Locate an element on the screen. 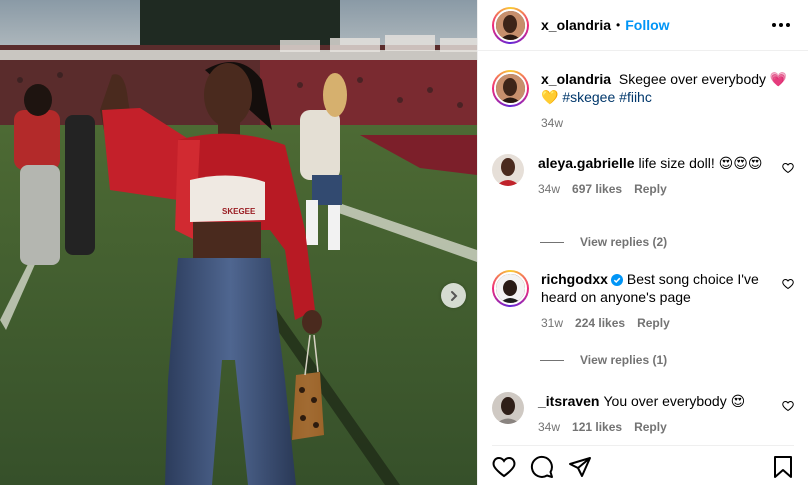  author-username: x_olandria is located at coordinates (576, 25).